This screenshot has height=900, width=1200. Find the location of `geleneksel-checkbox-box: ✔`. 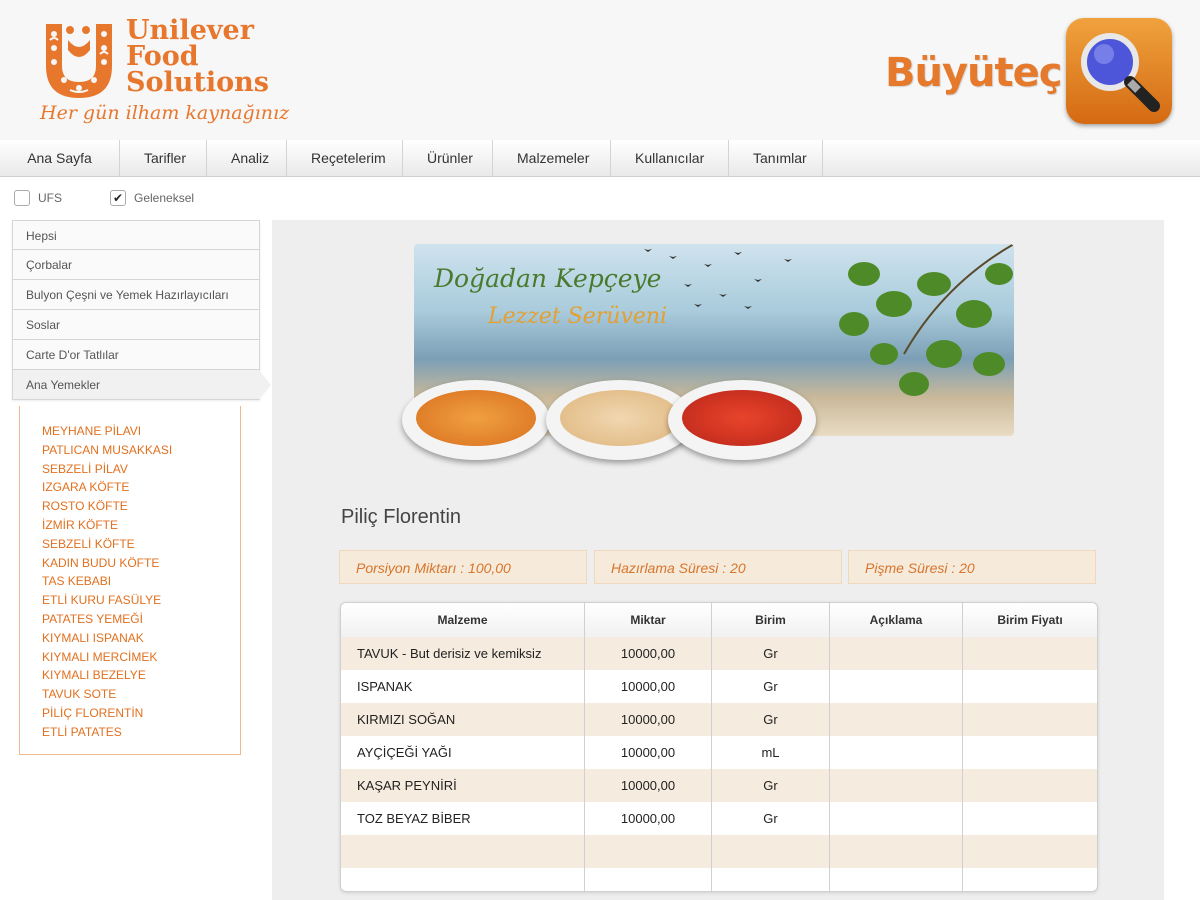

geleneksel-checkbox-box: ✔ is located at coordinates (118, 198).